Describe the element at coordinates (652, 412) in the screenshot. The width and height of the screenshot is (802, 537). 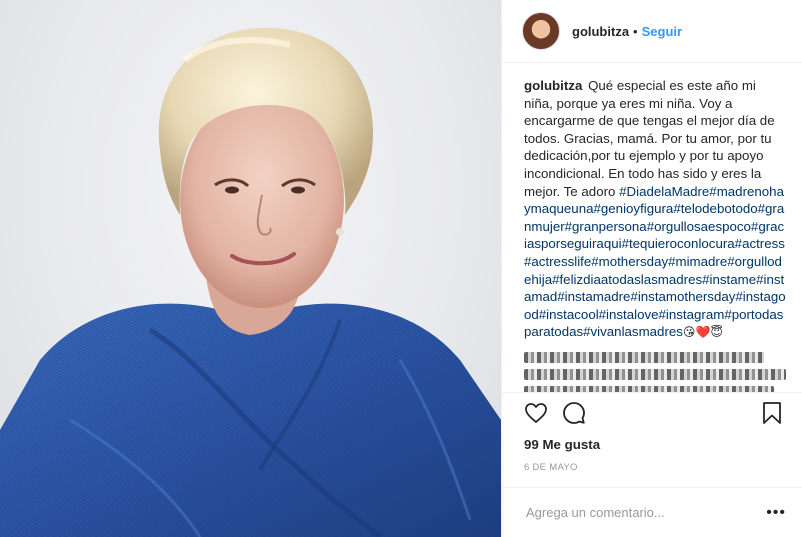
I see `action-bar` at that location.